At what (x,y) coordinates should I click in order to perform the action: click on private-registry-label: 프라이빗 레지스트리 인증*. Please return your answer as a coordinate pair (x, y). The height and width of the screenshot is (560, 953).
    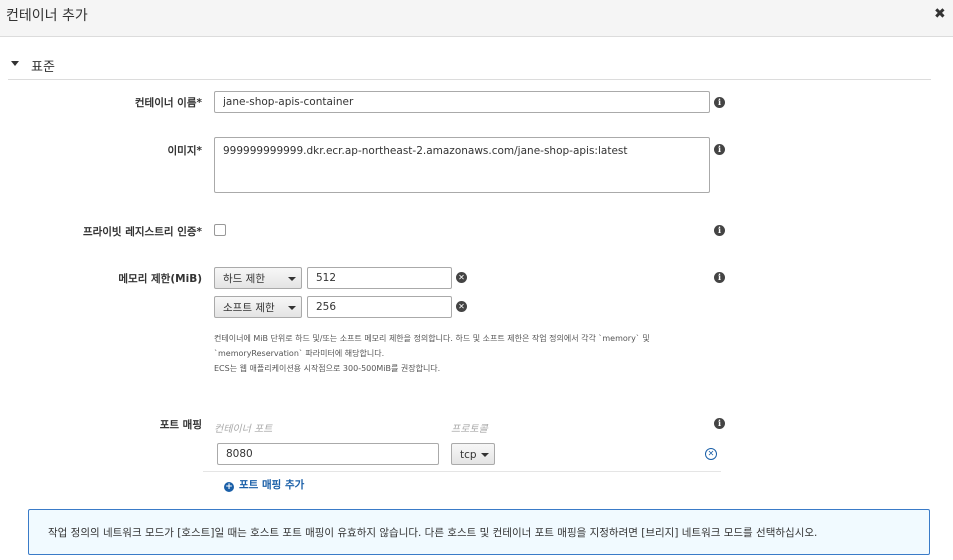
    Looking at the image, I should click on (142, 232).